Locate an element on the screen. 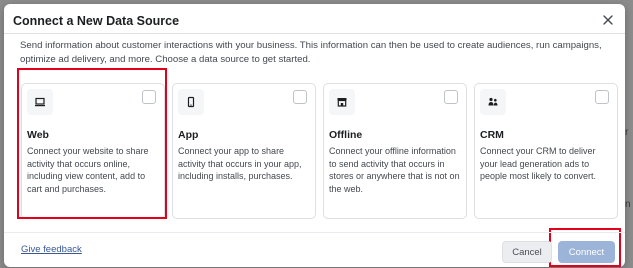  connect-button: Connect is located at coordinates (586, 252).